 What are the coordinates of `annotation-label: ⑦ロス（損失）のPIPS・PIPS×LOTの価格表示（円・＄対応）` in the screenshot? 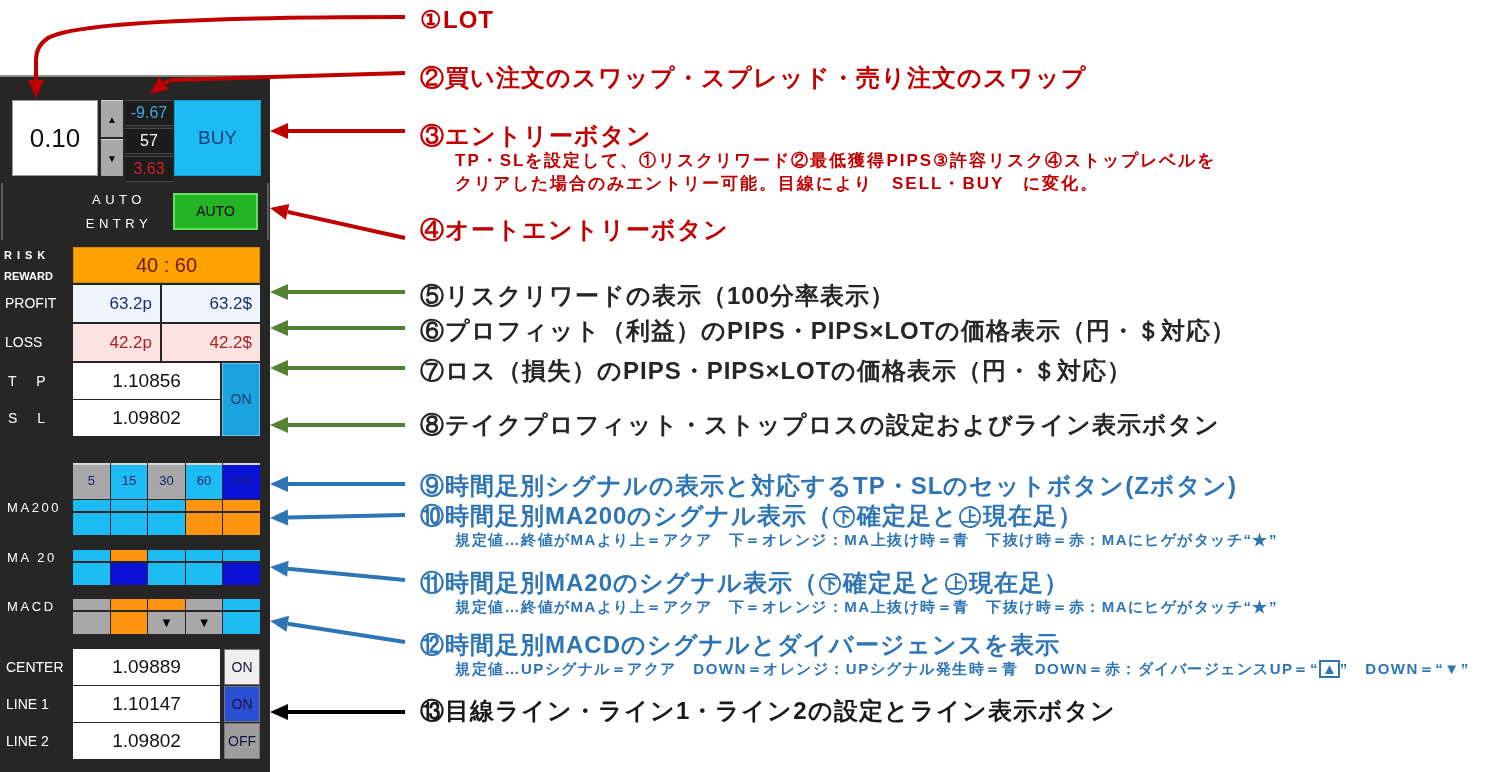 It's located at (777, 371).